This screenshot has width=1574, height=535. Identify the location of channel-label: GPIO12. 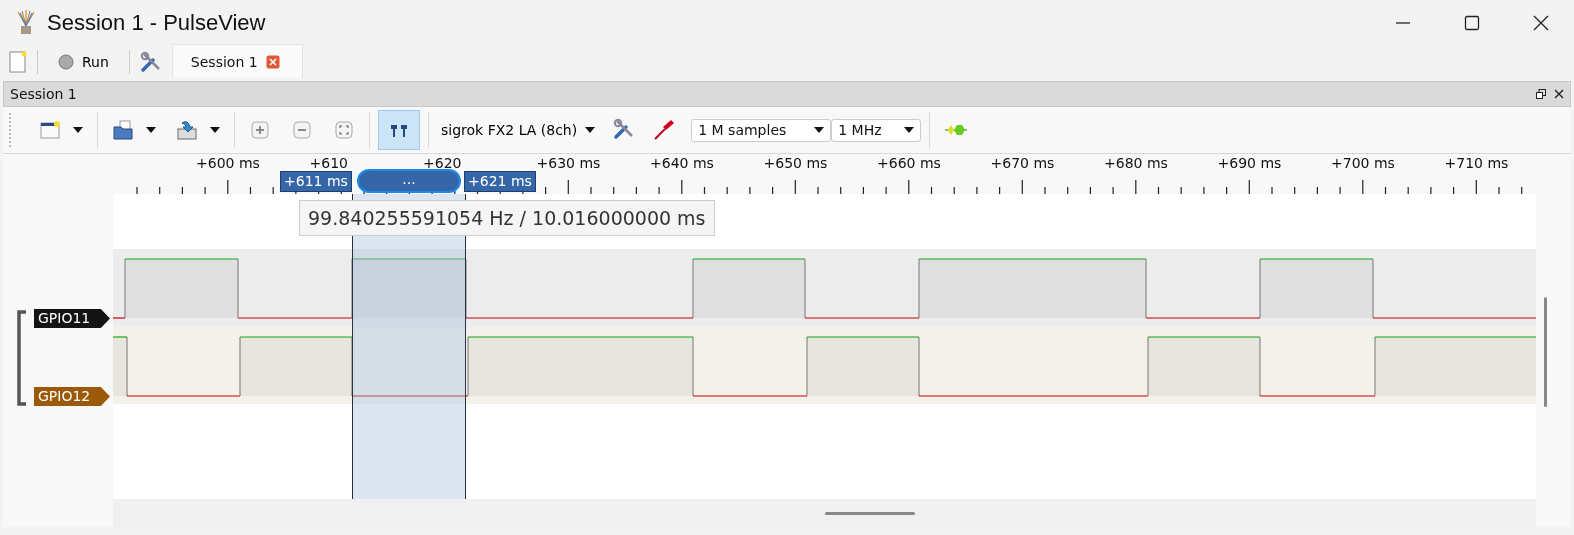
(72, 396).